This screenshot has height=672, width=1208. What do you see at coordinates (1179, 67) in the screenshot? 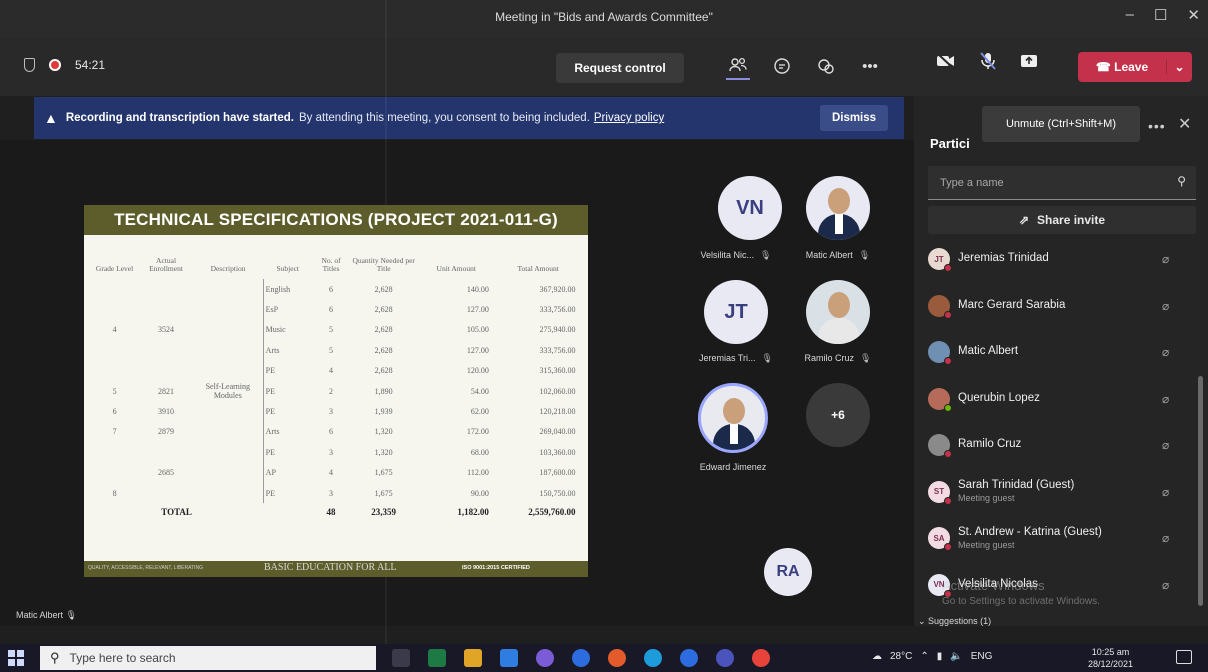
I see `chevron-down-icon: ⌄` at bounding box center [1179, 67].